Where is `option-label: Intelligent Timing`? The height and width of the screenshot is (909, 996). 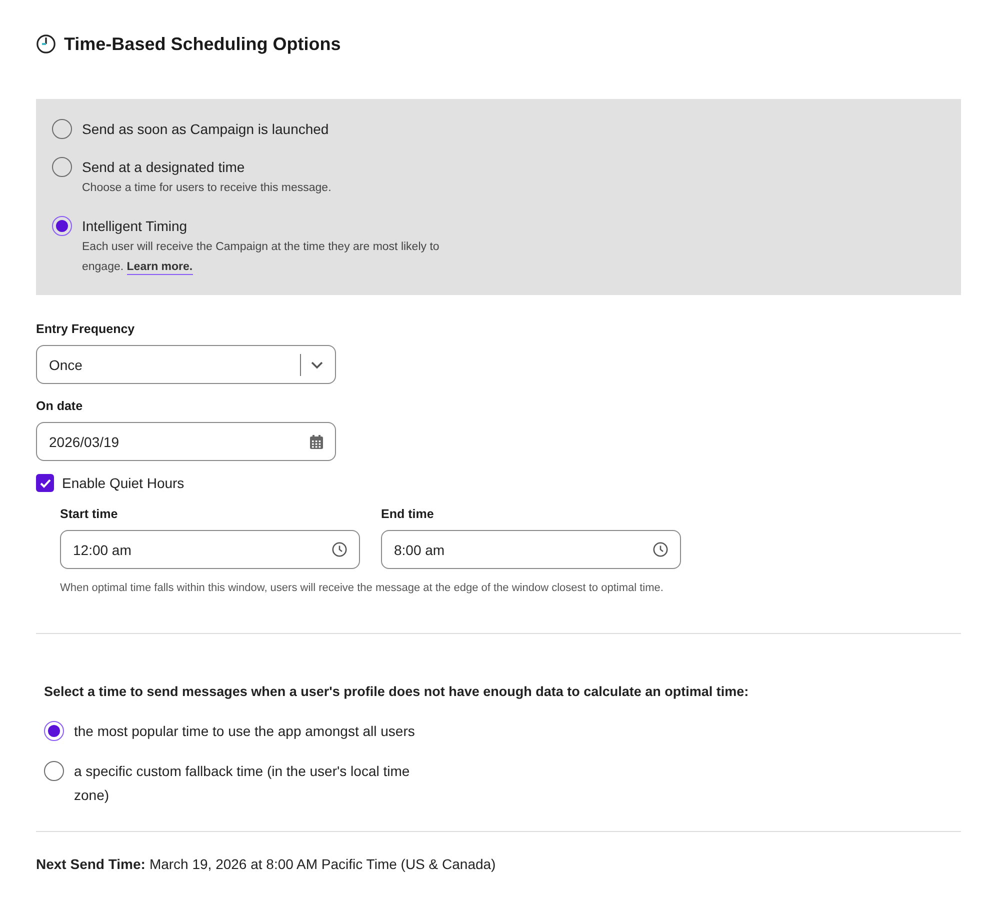
option-label: Intelligent Timing is located at coordinates (135, 226).